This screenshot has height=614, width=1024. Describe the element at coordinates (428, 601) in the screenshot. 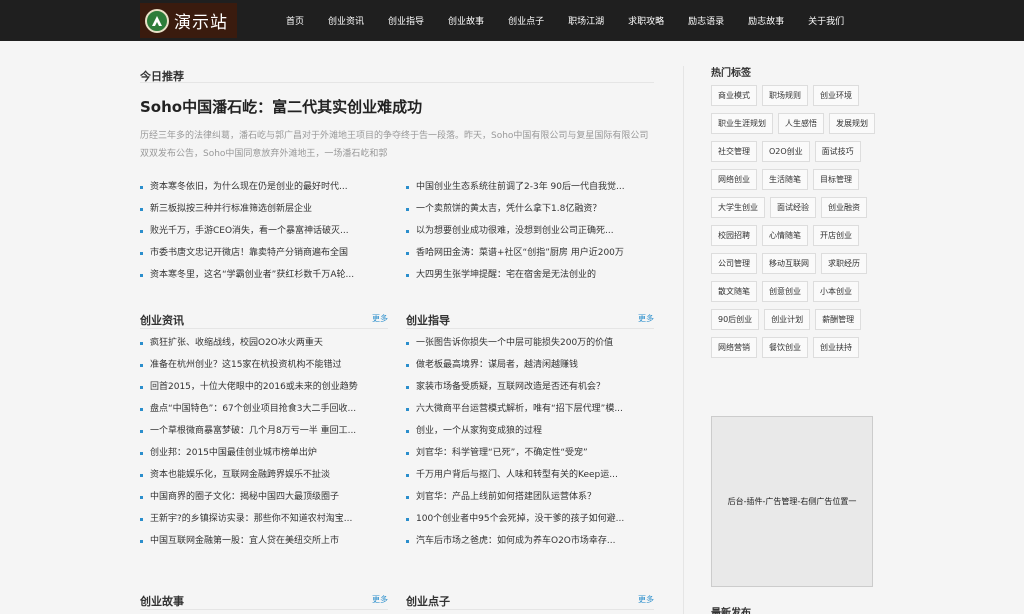

I see `section-title: 创业点子` at that location.